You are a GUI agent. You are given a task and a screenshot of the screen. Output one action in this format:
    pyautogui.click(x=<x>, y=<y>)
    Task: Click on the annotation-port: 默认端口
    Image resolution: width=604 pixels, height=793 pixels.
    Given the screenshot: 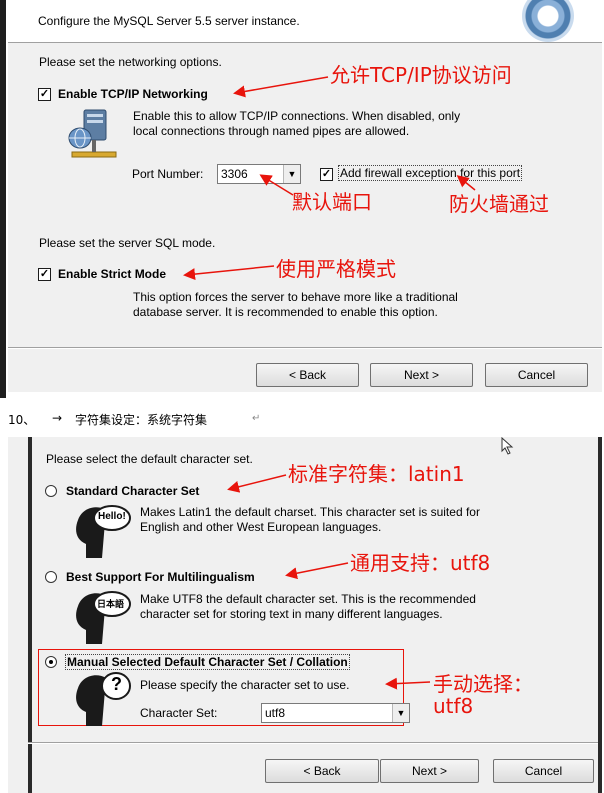 What is the action you would take?
    pyautogui.click(x=332, y=202)
    